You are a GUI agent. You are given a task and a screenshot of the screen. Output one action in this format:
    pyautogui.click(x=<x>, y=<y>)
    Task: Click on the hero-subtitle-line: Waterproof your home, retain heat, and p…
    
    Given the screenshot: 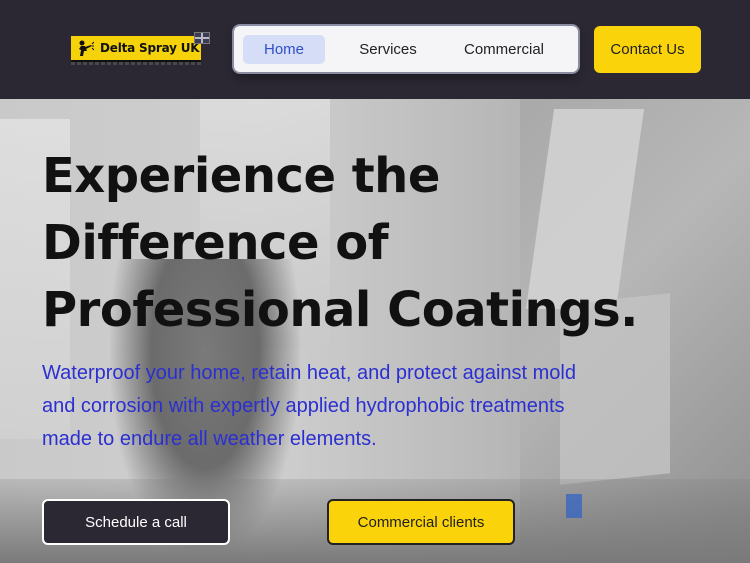 What is the action you would take?
    pyautogui.click(x=309, y=373)
    